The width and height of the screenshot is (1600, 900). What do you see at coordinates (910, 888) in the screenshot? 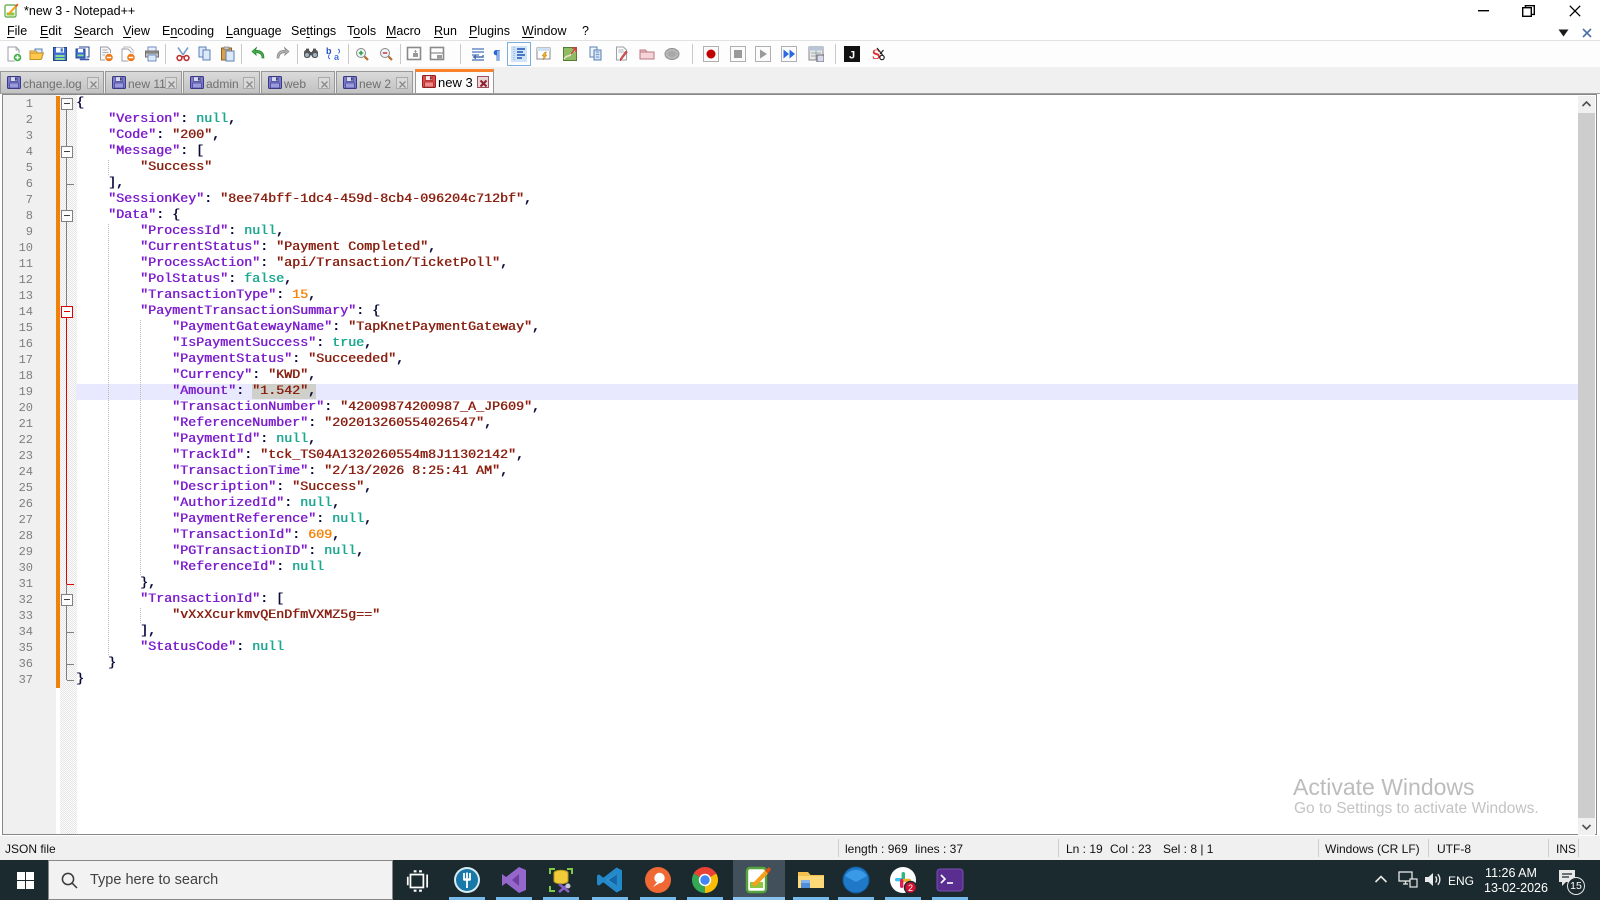
I see `svg-text: 2` at bounding box center [910, 888].